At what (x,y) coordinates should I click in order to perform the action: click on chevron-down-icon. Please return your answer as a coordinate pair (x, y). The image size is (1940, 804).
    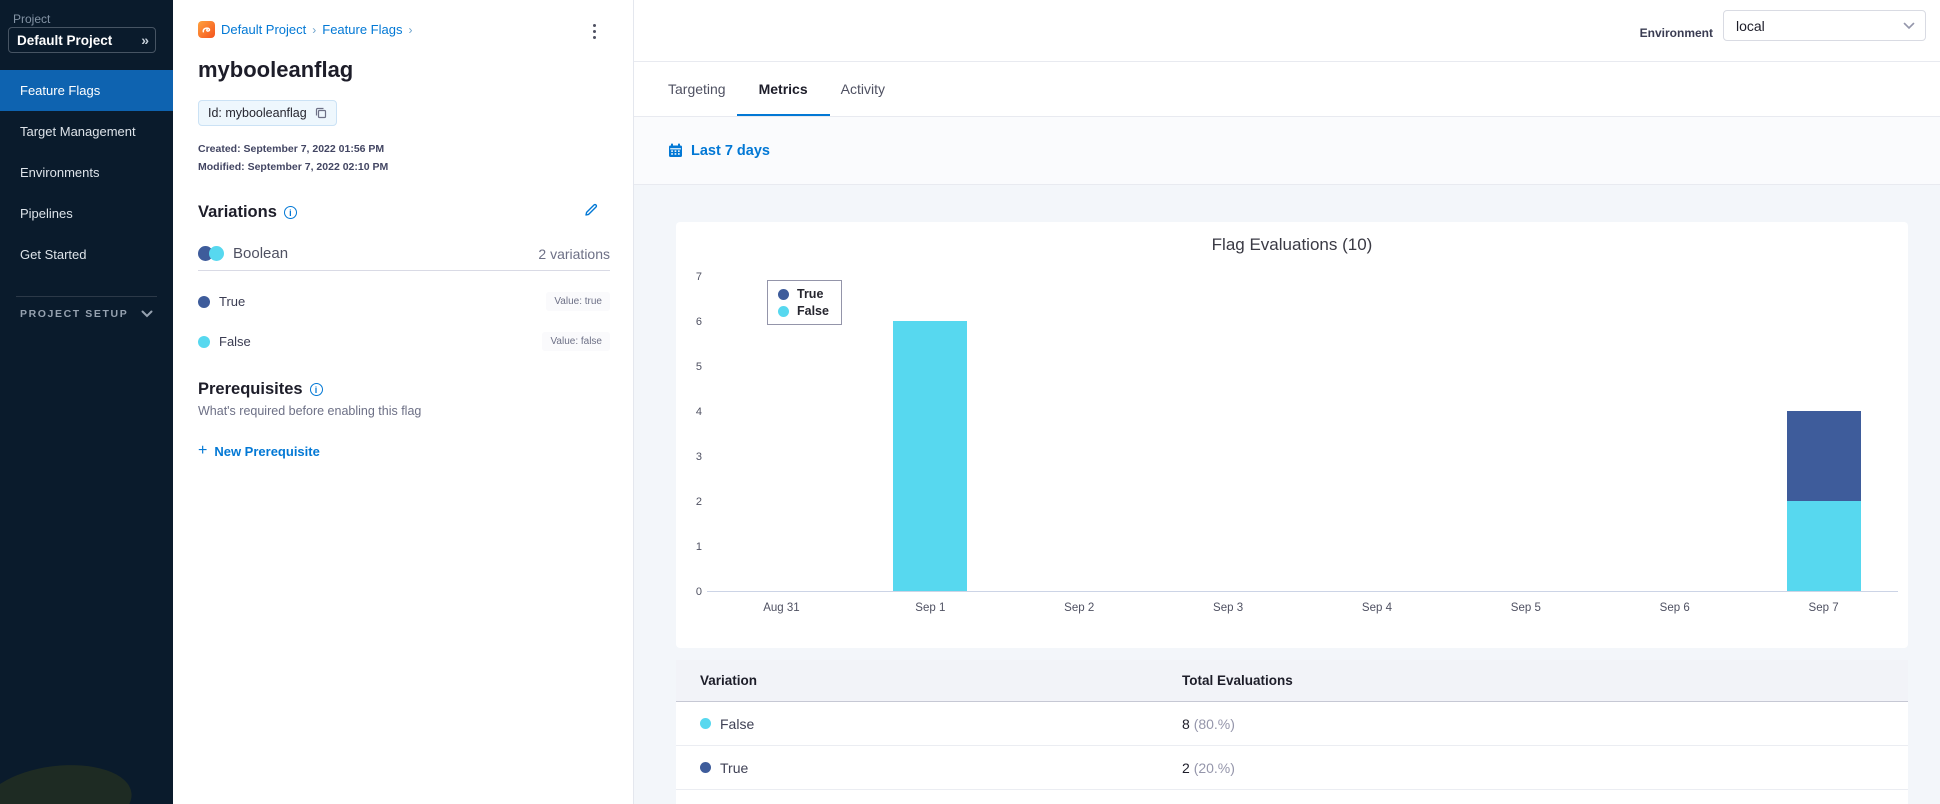
    Looking at the image, I should click on (147, 314).